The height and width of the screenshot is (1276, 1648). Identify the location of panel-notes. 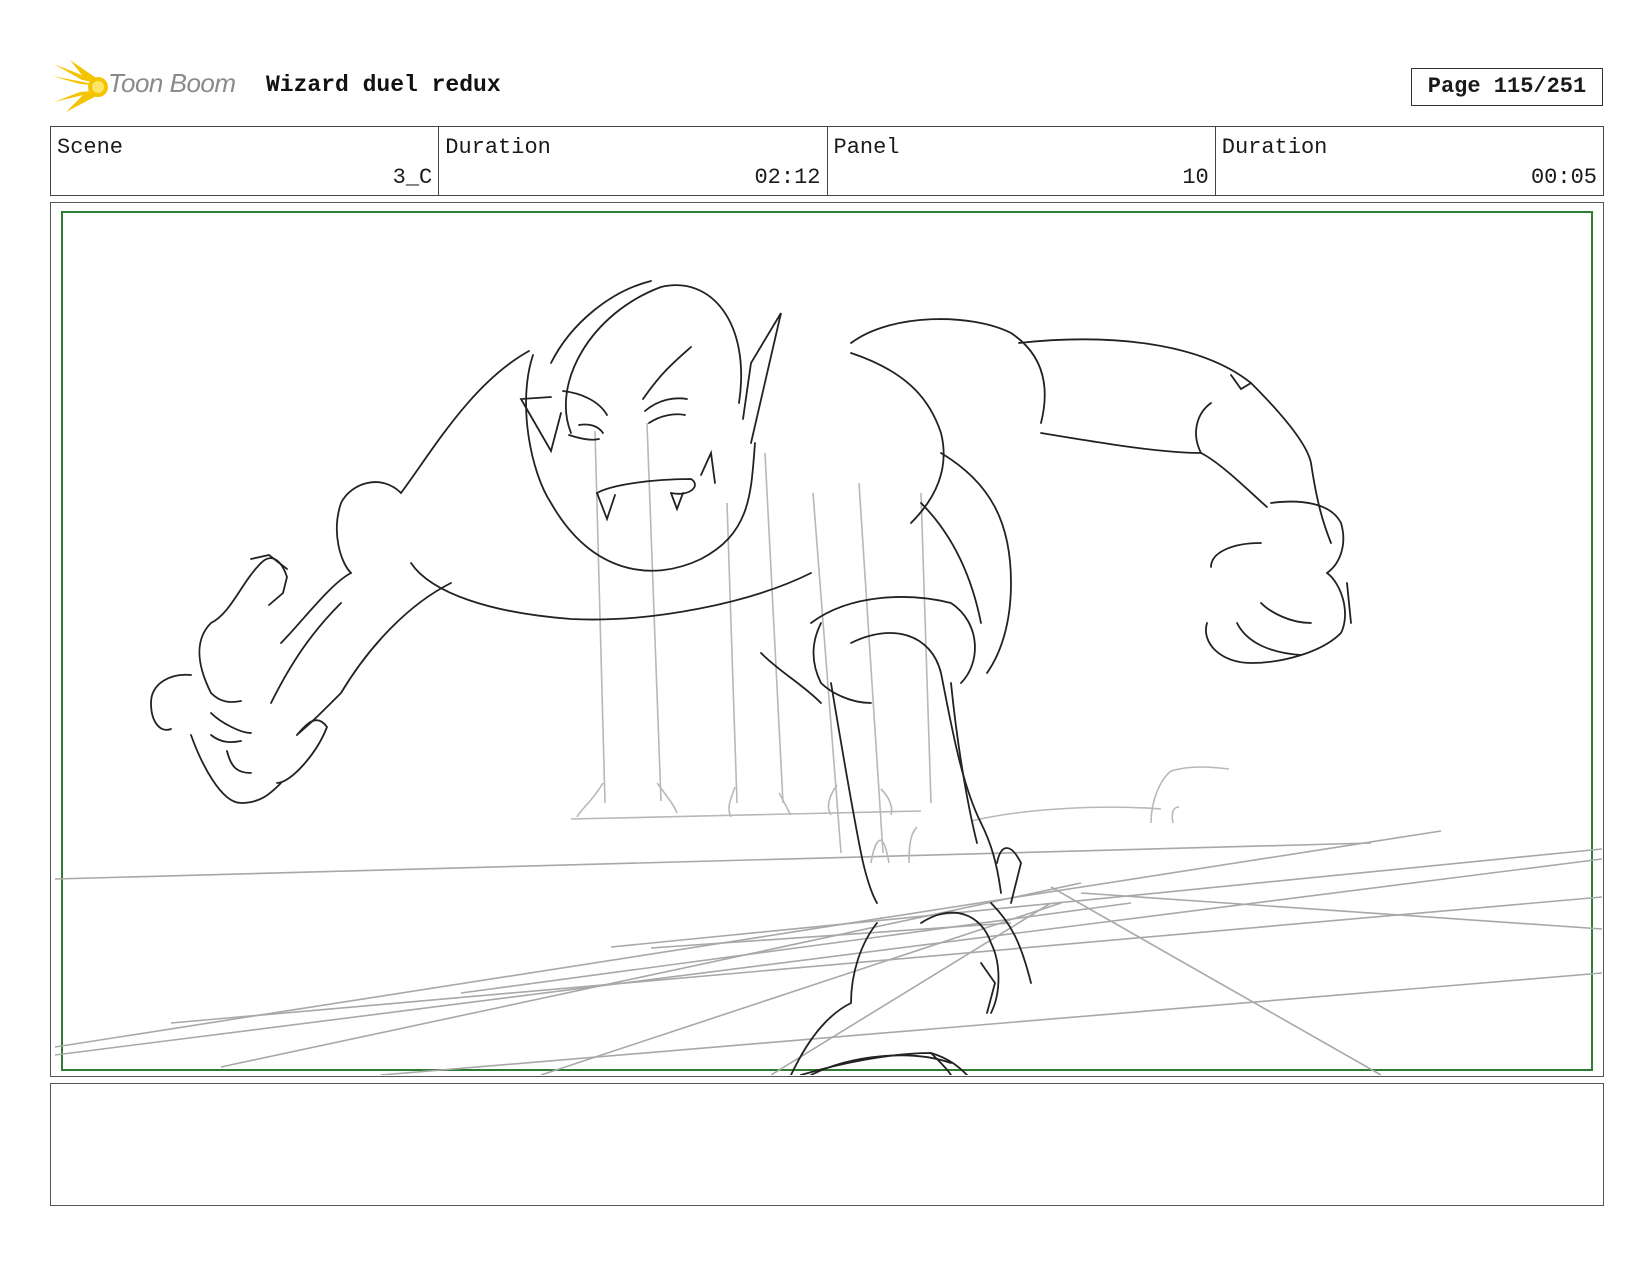
(827, 1144).